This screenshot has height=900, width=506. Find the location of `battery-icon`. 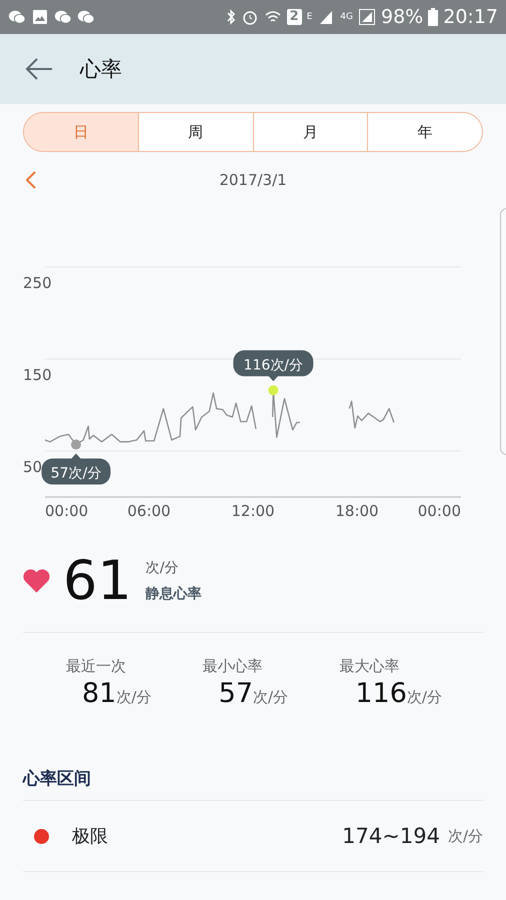

battery-icon is located at coordinates (433, 17).